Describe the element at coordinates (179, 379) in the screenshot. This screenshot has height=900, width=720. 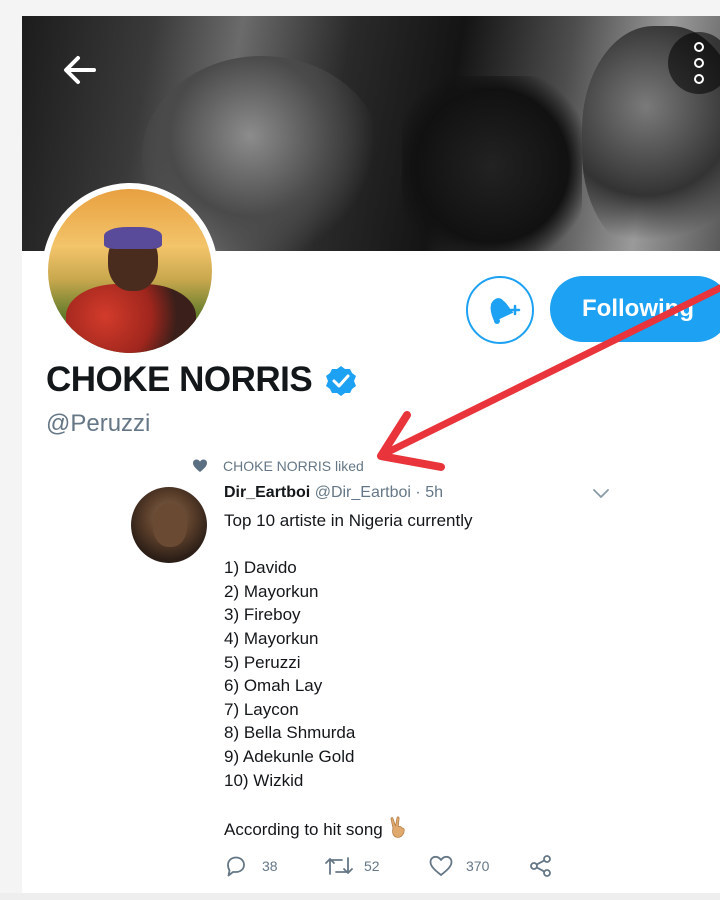
I see `profile-display-name: CHOKE NORRIS` at that location.